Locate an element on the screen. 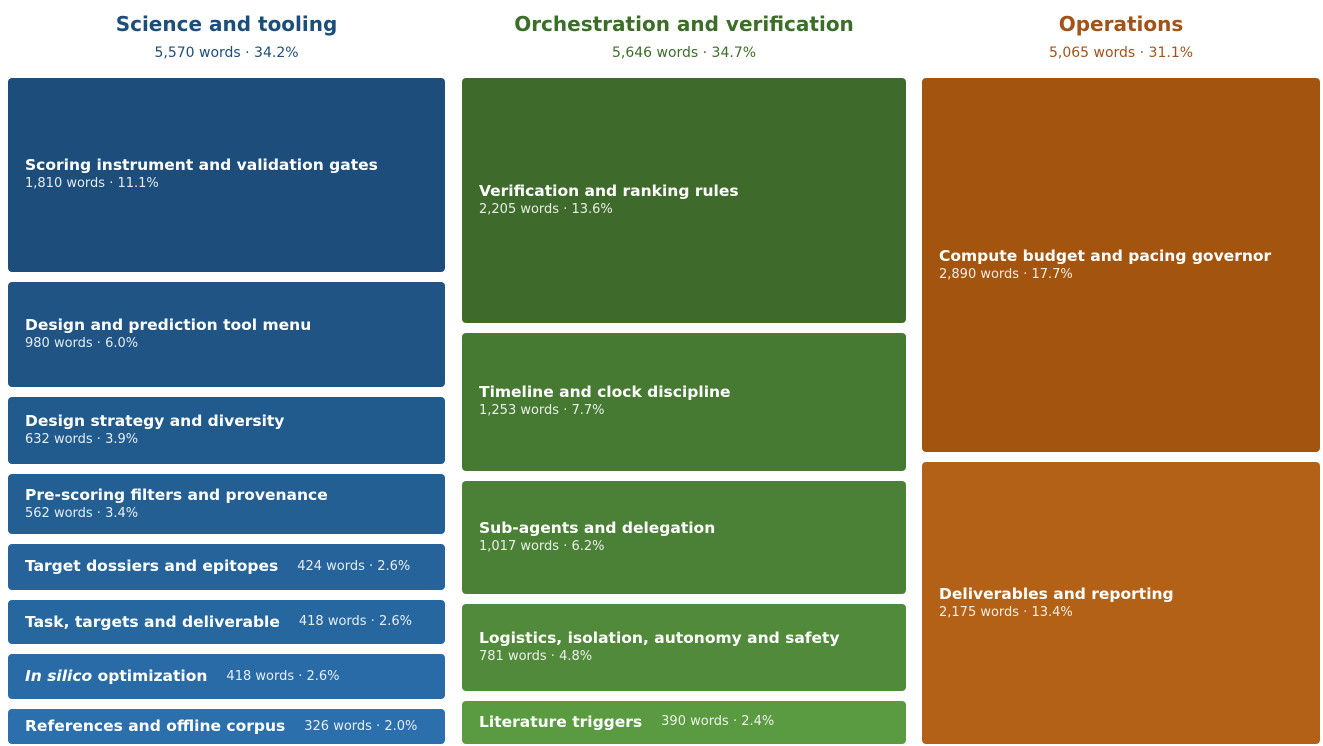  tile-label: Timeline and clock discipline is located at coordinates (605, 392).